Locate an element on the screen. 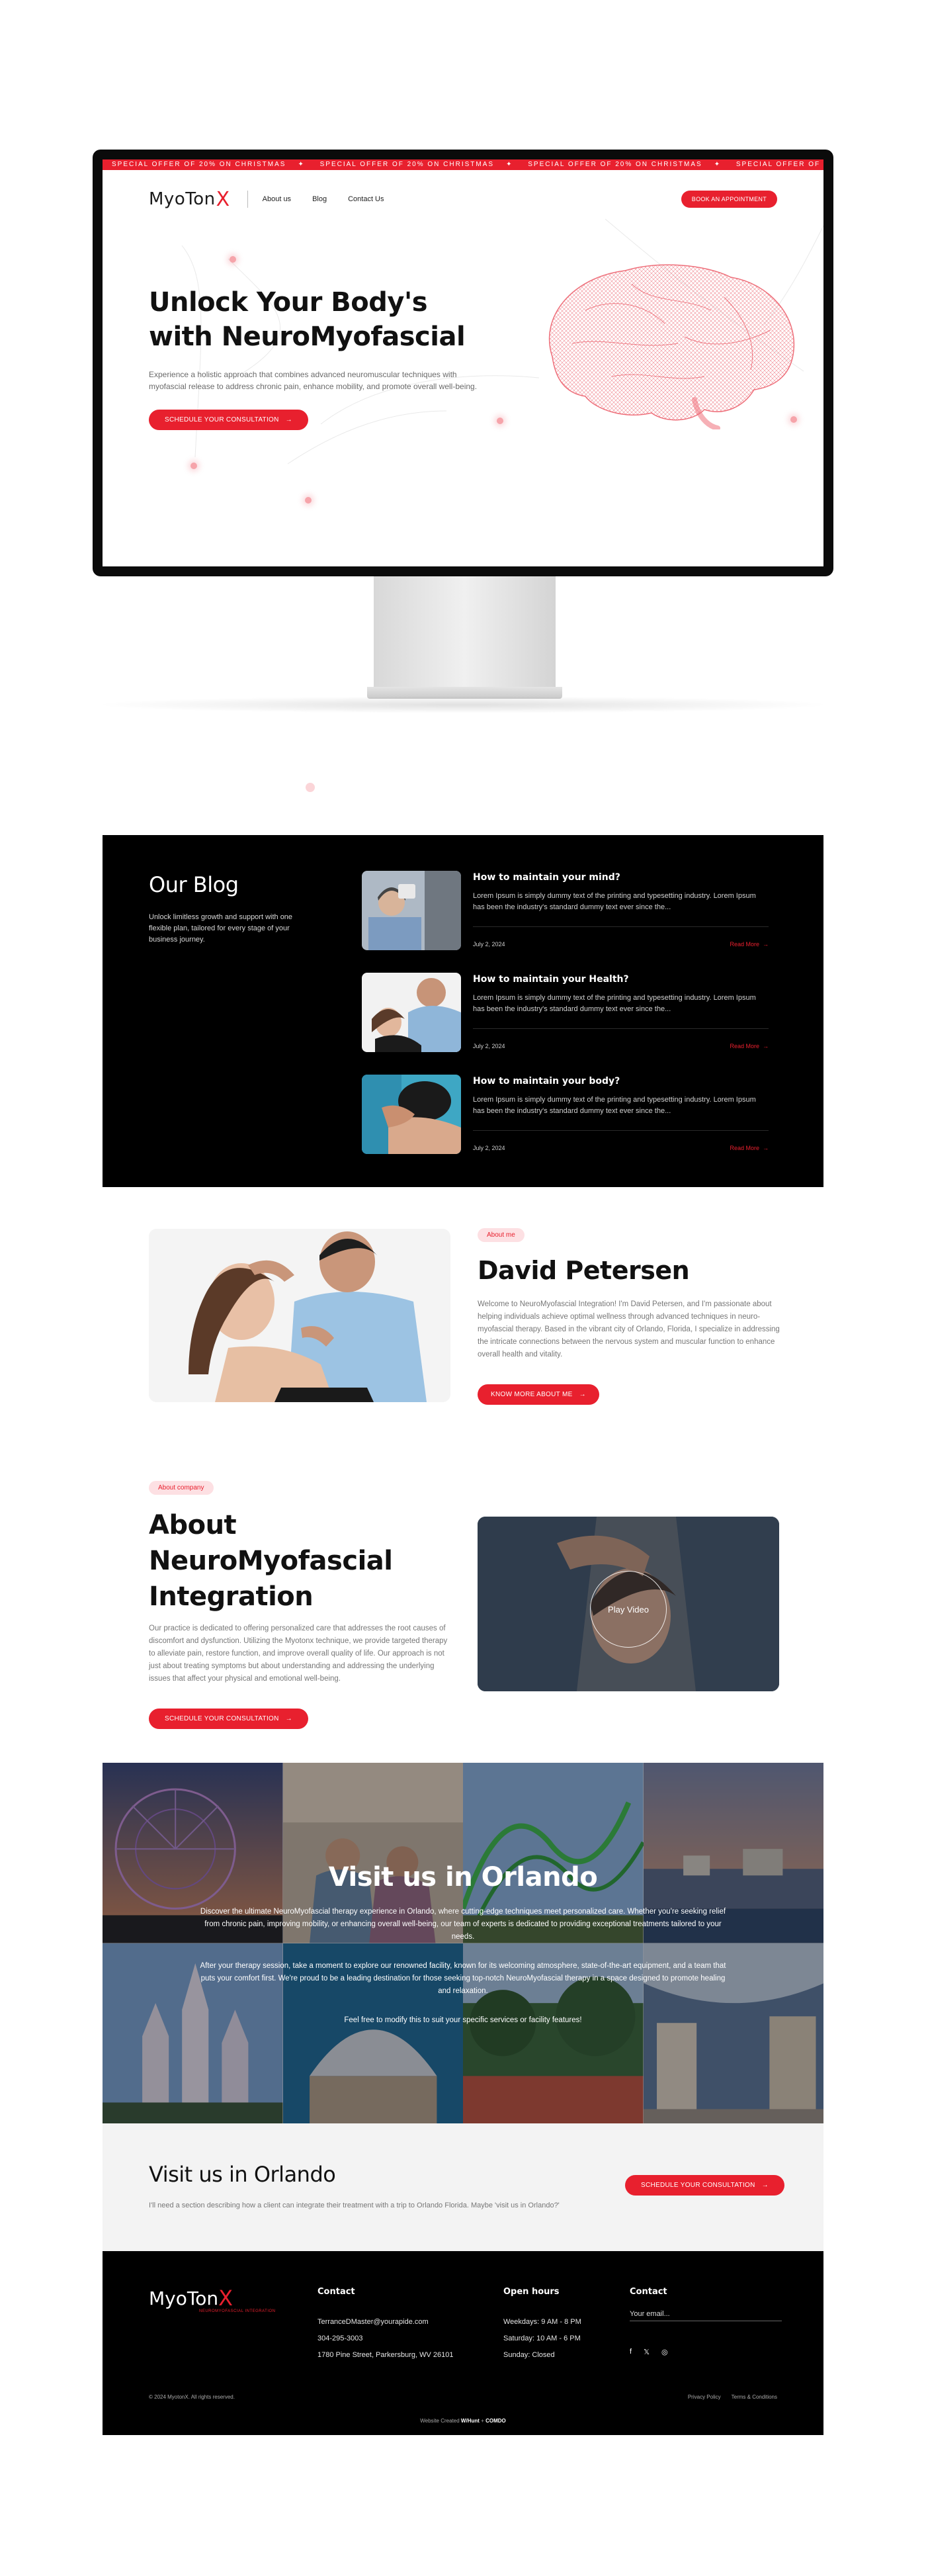 The width and height of the screenshot is (926, 2576). hero-schedule-button: SCHEDULE YOUR CONSULTATION → is located at coordinates (229, 420).